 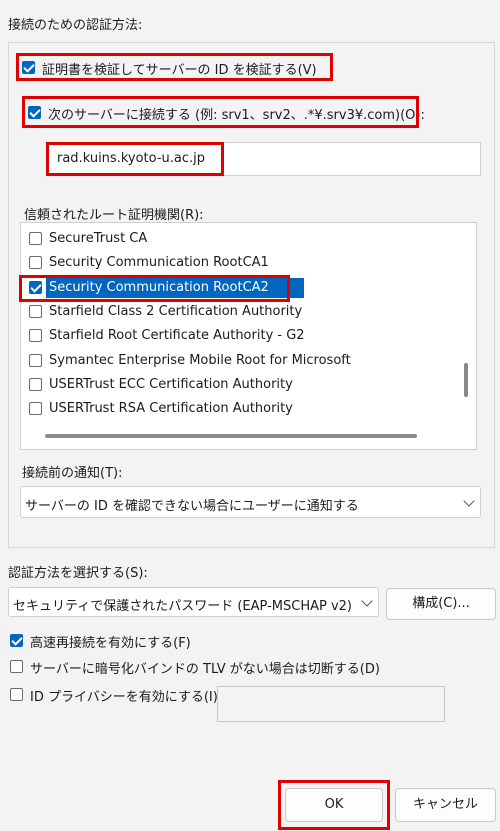 I want to click on highlight-connect-servers, so click(x=220, y=112).